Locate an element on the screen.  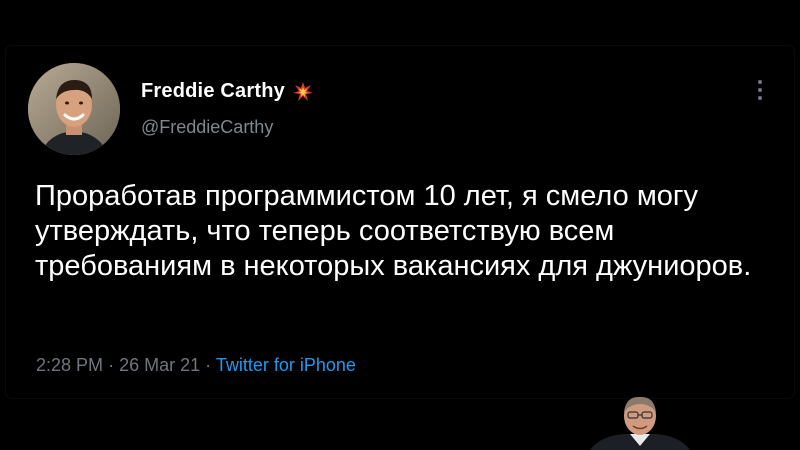
smiling-man-face-icon is located at coordinates (640, 423).